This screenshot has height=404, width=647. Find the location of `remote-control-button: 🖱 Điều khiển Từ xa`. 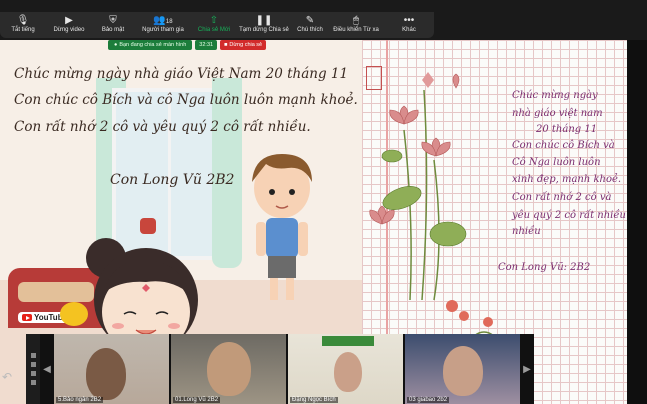

remote-control-button: 🖱 Điều khiển Từ xa is located at coordinates (356, 25).